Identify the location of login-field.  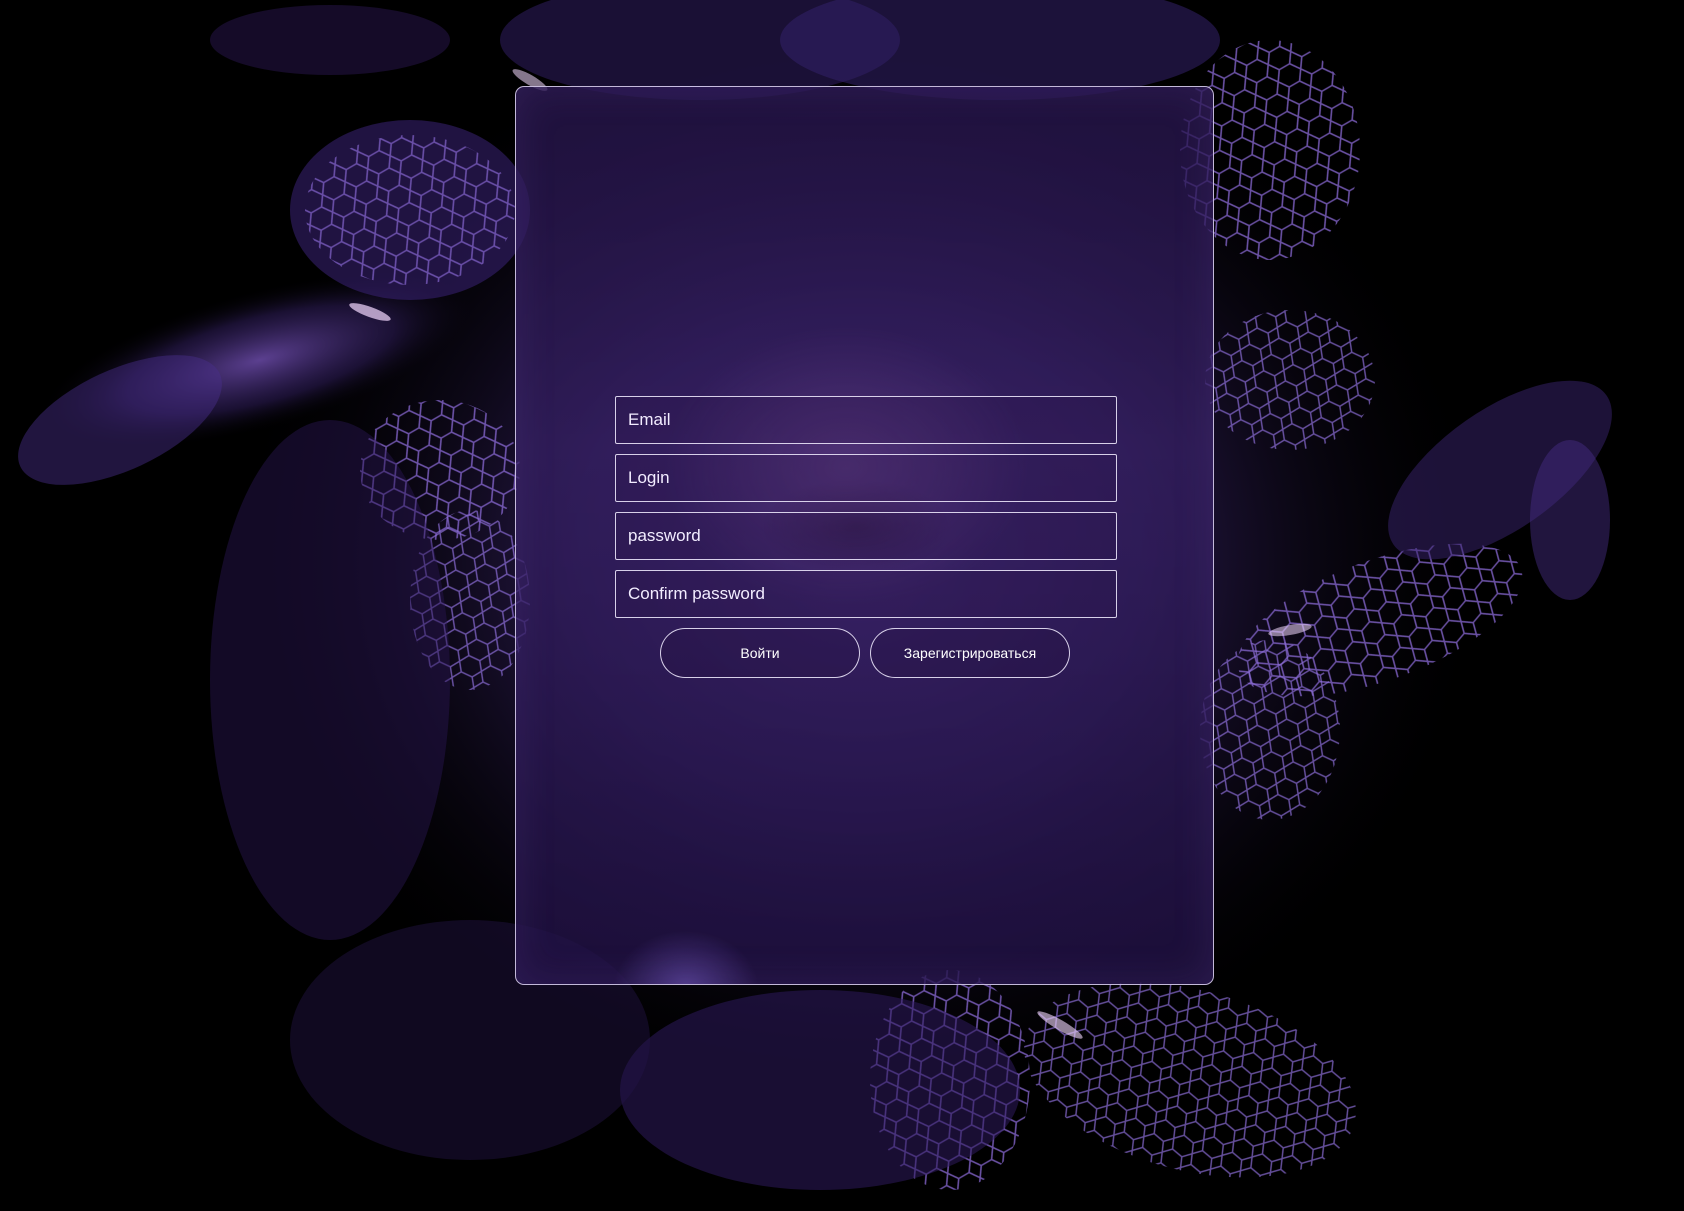
(866, 478).